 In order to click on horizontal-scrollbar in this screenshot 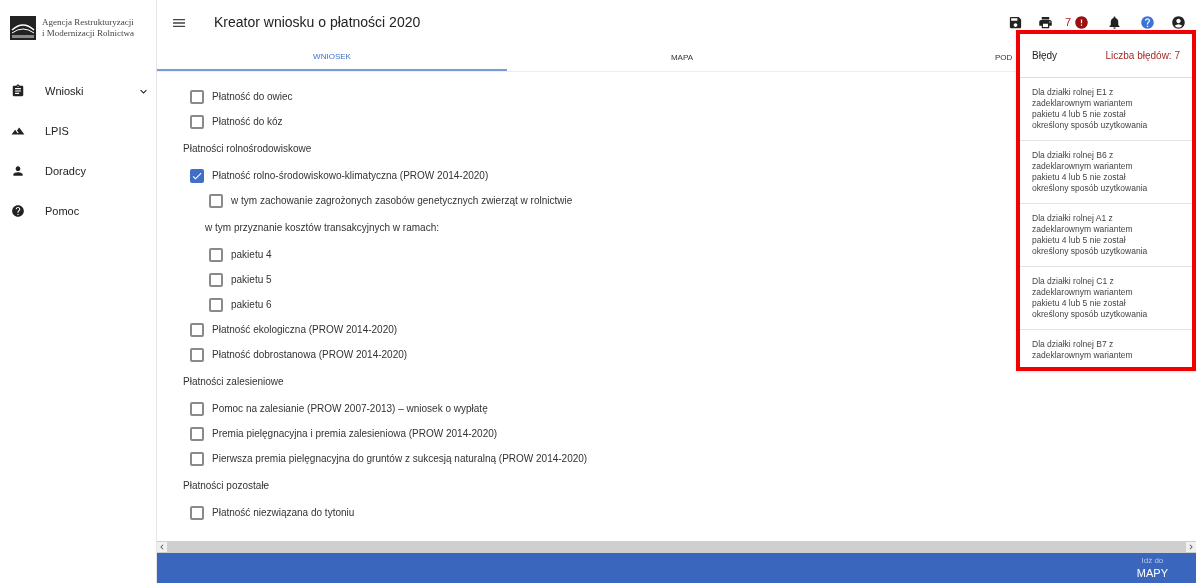, I will do `click(676, 547)`.